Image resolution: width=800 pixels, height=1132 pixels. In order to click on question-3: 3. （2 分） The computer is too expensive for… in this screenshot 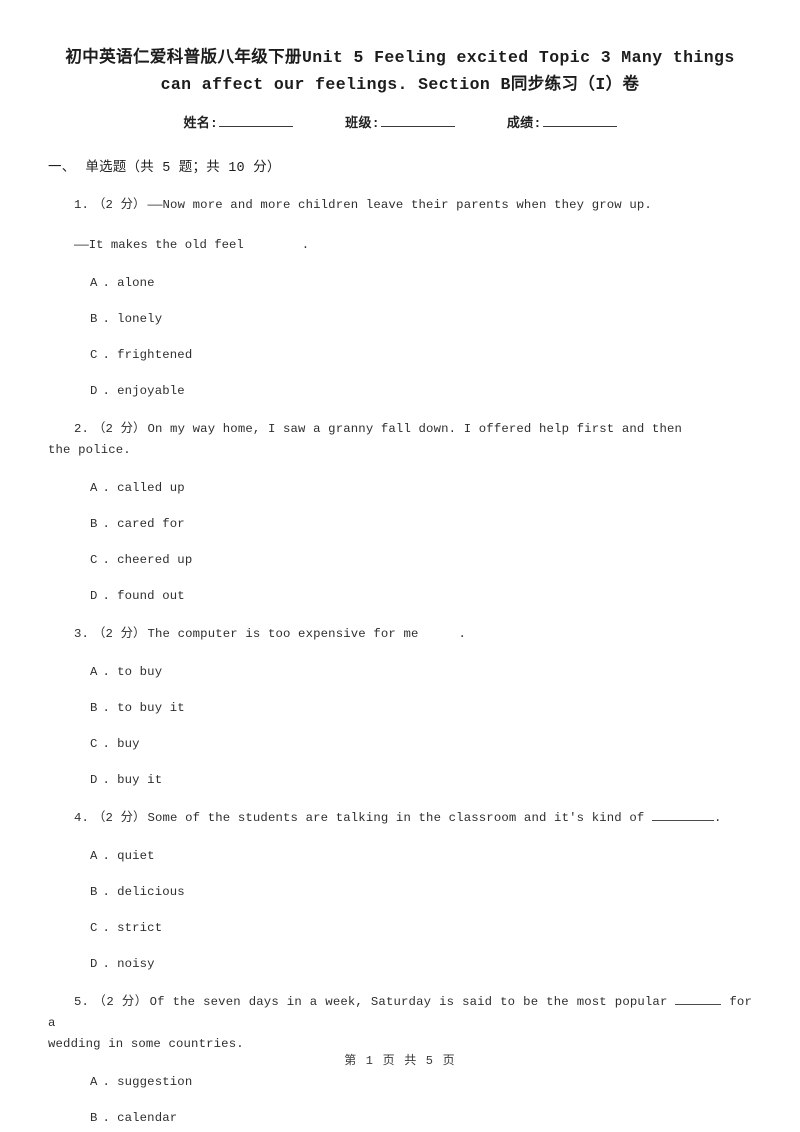, I will do `click(400, 634)`.